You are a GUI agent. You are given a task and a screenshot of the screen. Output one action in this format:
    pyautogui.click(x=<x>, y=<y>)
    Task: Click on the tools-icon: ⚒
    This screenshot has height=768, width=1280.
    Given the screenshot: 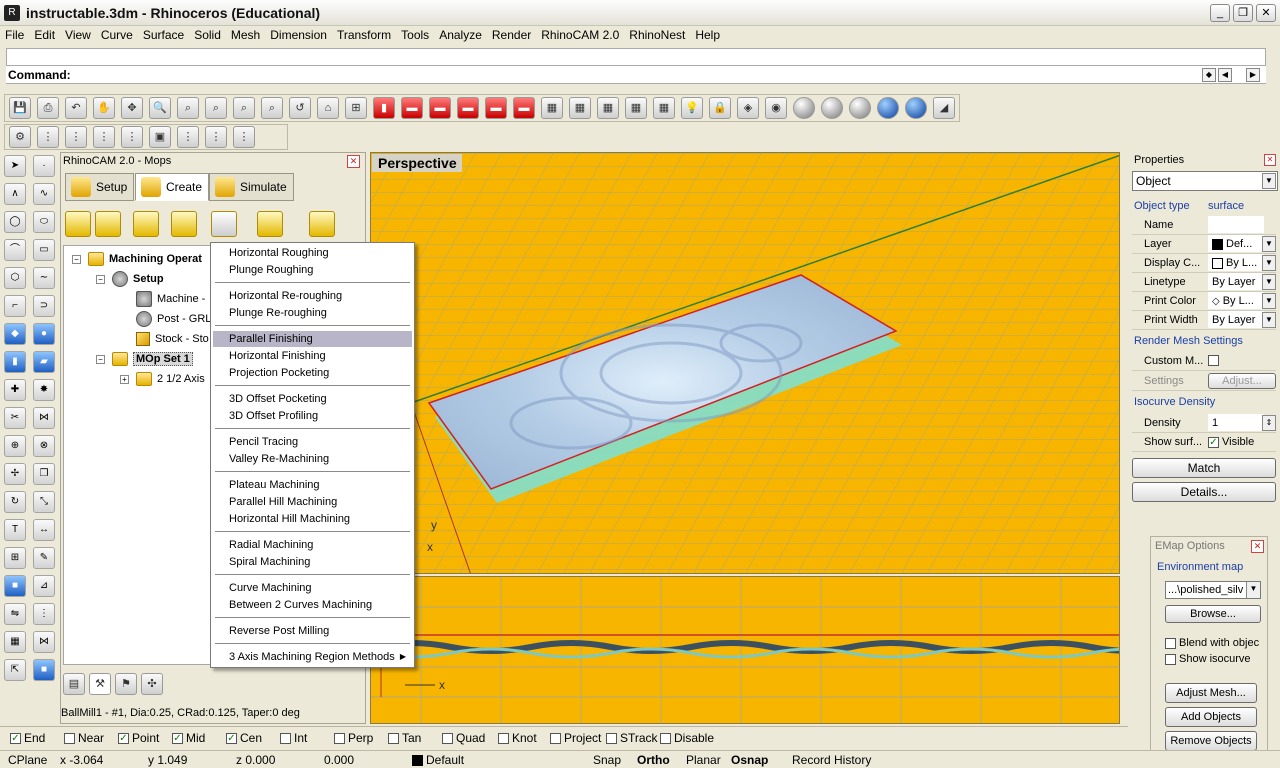 What is the action you would take?
    pyautogui.click(x=100, y=684)
    